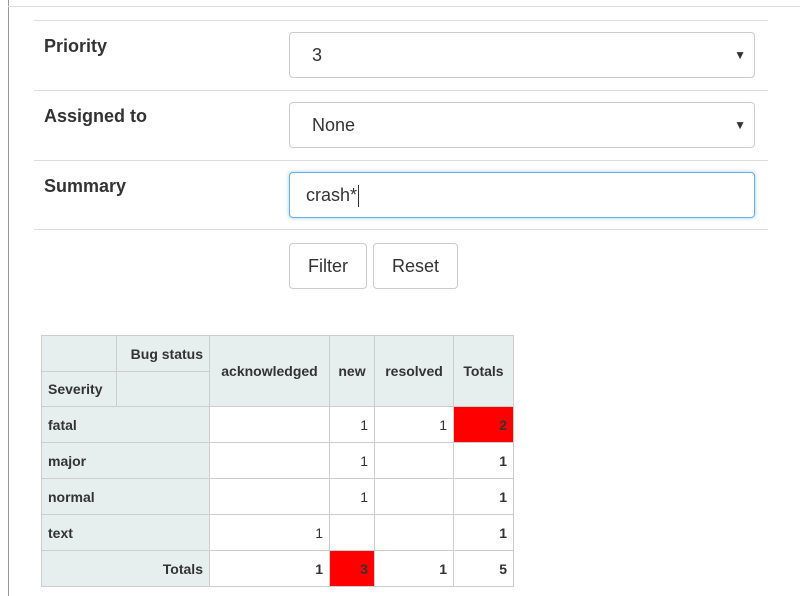 The image size is (800, 596). Describe the element at coordinates (415, 266) in the screenshot. I see `reset-button: Reset` at that location.